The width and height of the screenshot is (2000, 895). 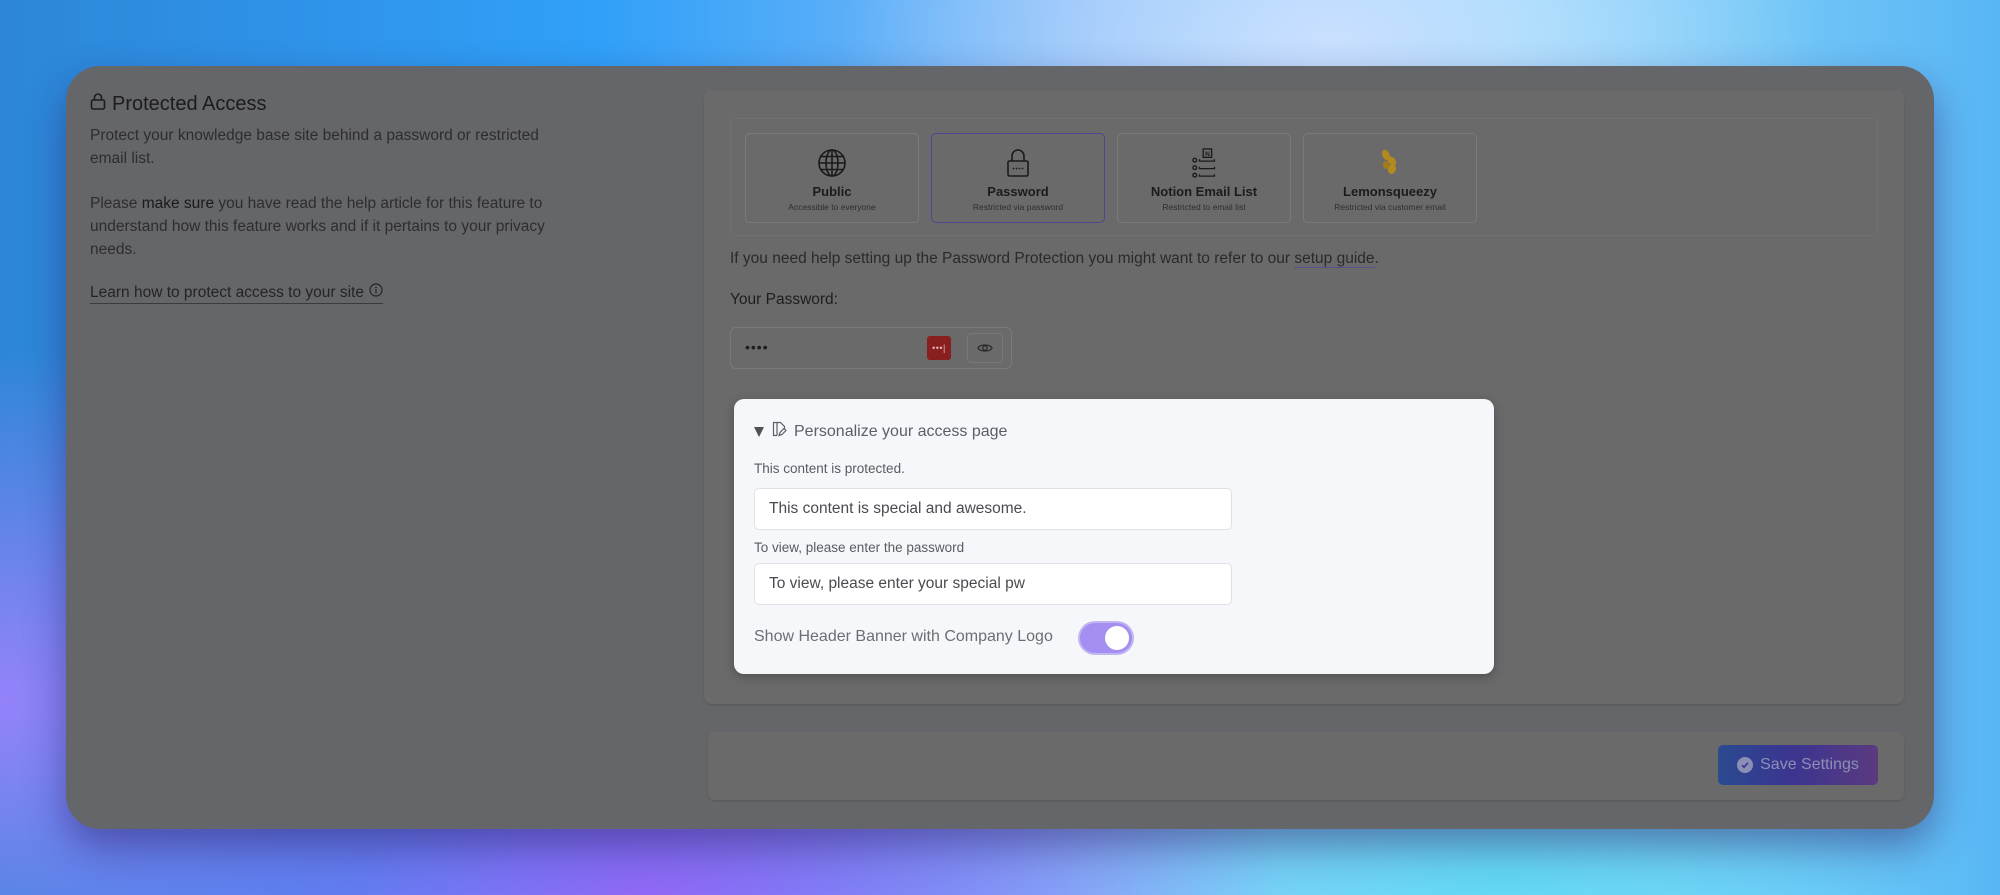 I want to click on show-password-button, so click(x=985, y=348).